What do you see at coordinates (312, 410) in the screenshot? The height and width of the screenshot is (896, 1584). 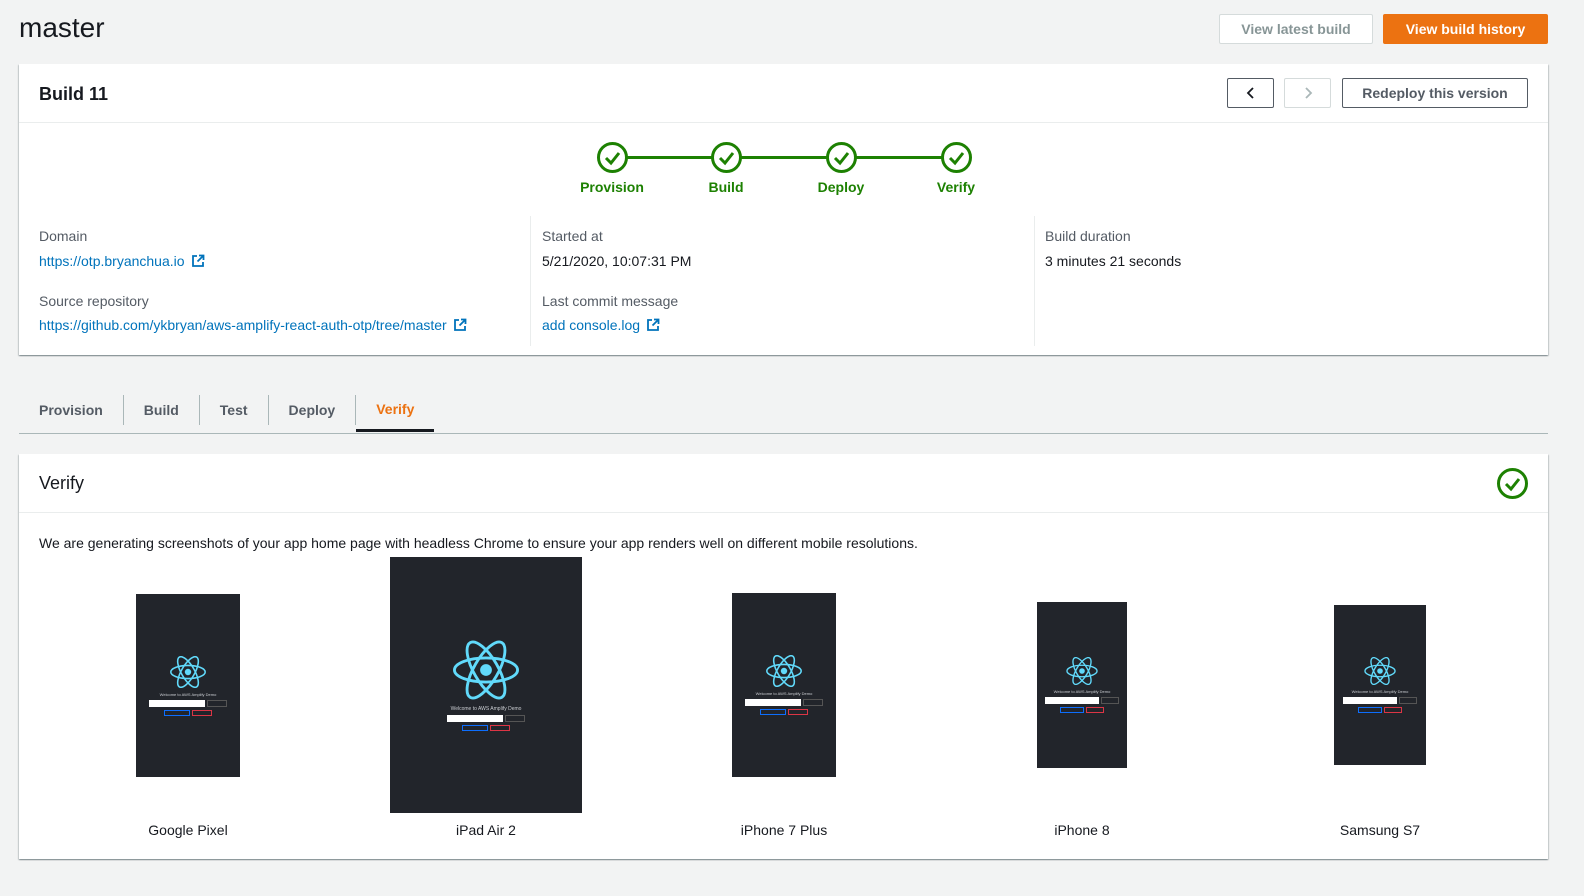 I see `tab-deploy: Deploy` at bounding box center [312, 410].